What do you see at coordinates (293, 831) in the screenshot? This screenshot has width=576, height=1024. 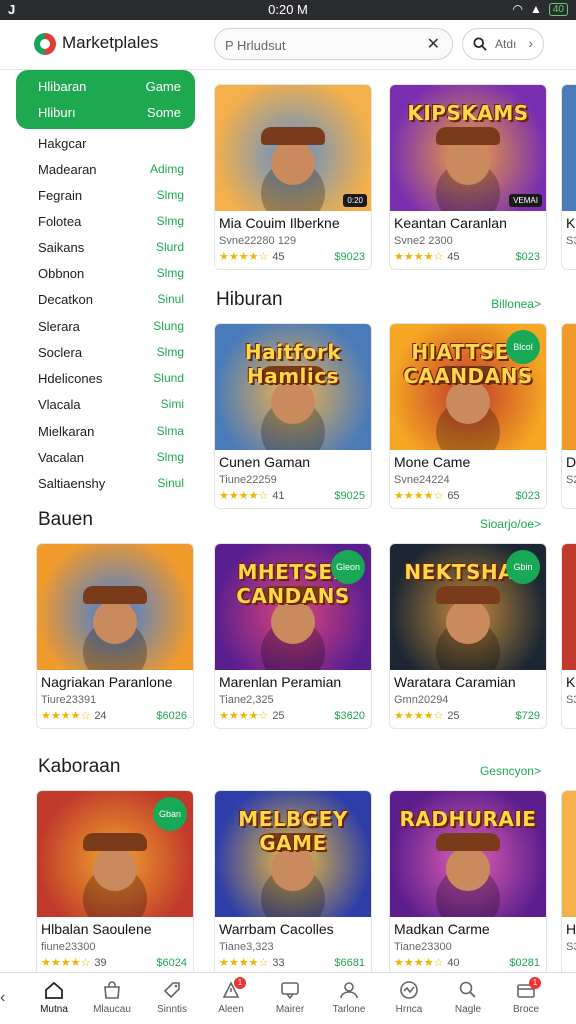 I see `game-art-title: MELBGEY GAME` at bounding box center [293, 831].